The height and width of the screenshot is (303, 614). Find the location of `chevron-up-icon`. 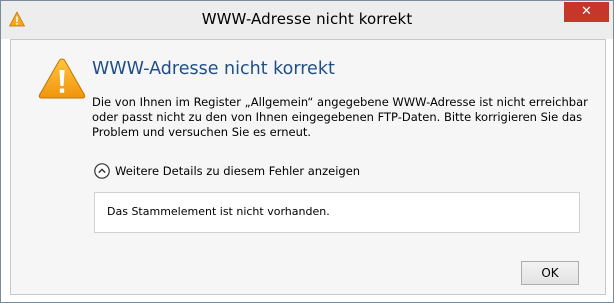

chevron-up-icon is located at coordinates (102, 171).